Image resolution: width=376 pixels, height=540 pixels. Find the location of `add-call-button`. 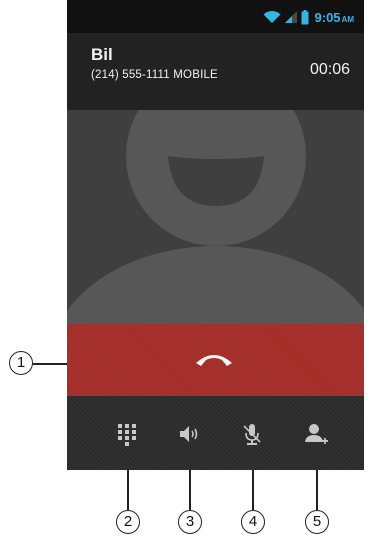

add-call-button is located at coordinates (316, 434).